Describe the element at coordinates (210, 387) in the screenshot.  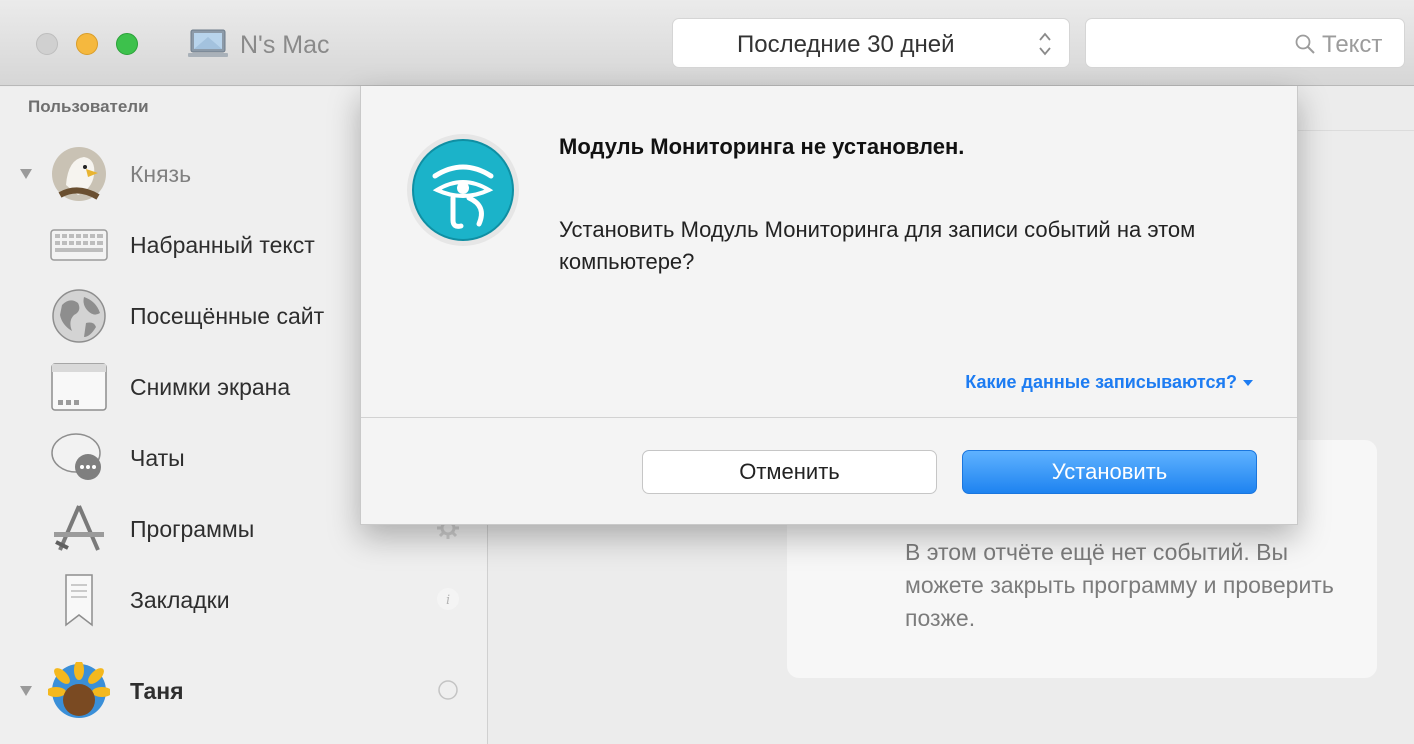
I see `sidebar-item-label: Снимки экрана` at that location.